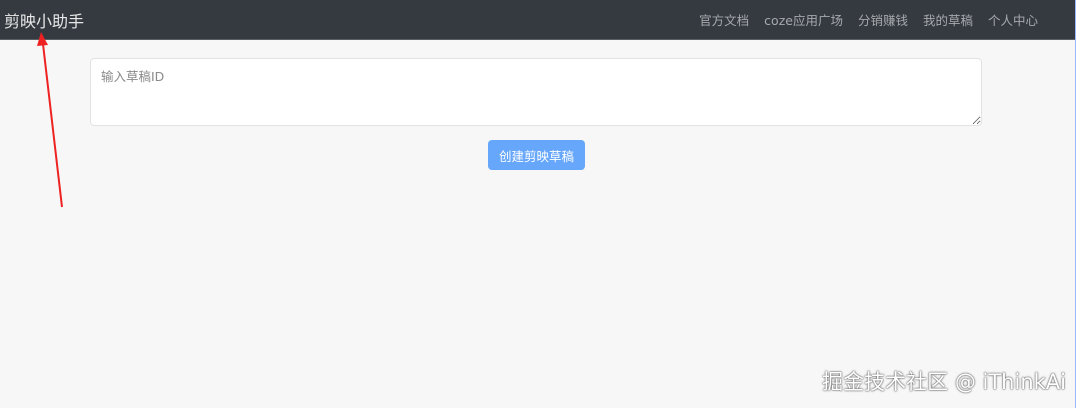  What do you see at coordinates (883, 19) in the screenshot?
I see `nav-link-affiliate: 分销赚钱` at bounding box center [883, 19].